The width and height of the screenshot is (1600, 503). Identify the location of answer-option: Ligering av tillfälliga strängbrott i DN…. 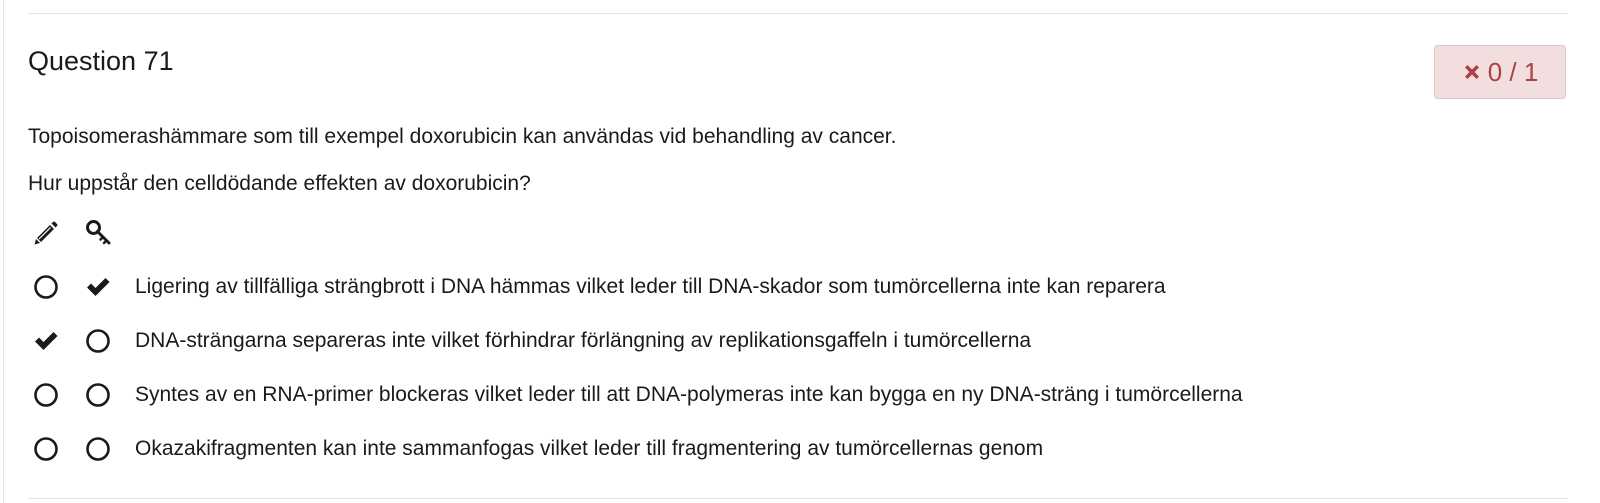
(728, 287).